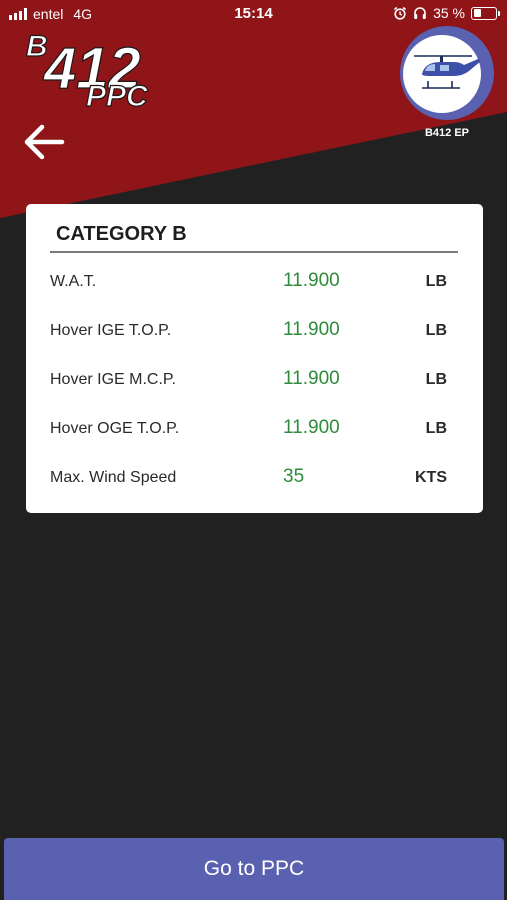 This screenshot has height=900, width=507. What do you see at coordinates (117, 96) in the screenshot?
I see `svg-text: PPC` at bounding box center [117, 96].